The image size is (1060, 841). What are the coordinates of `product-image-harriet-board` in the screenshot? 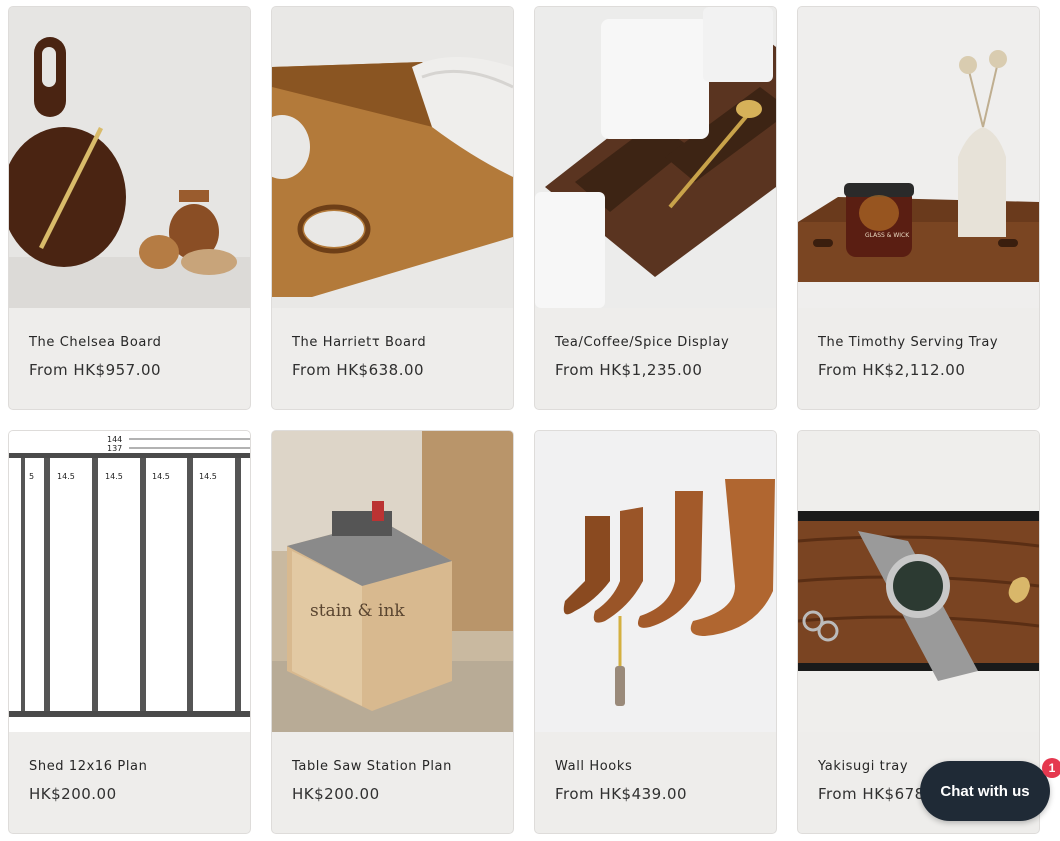 It's located at (392, 157).